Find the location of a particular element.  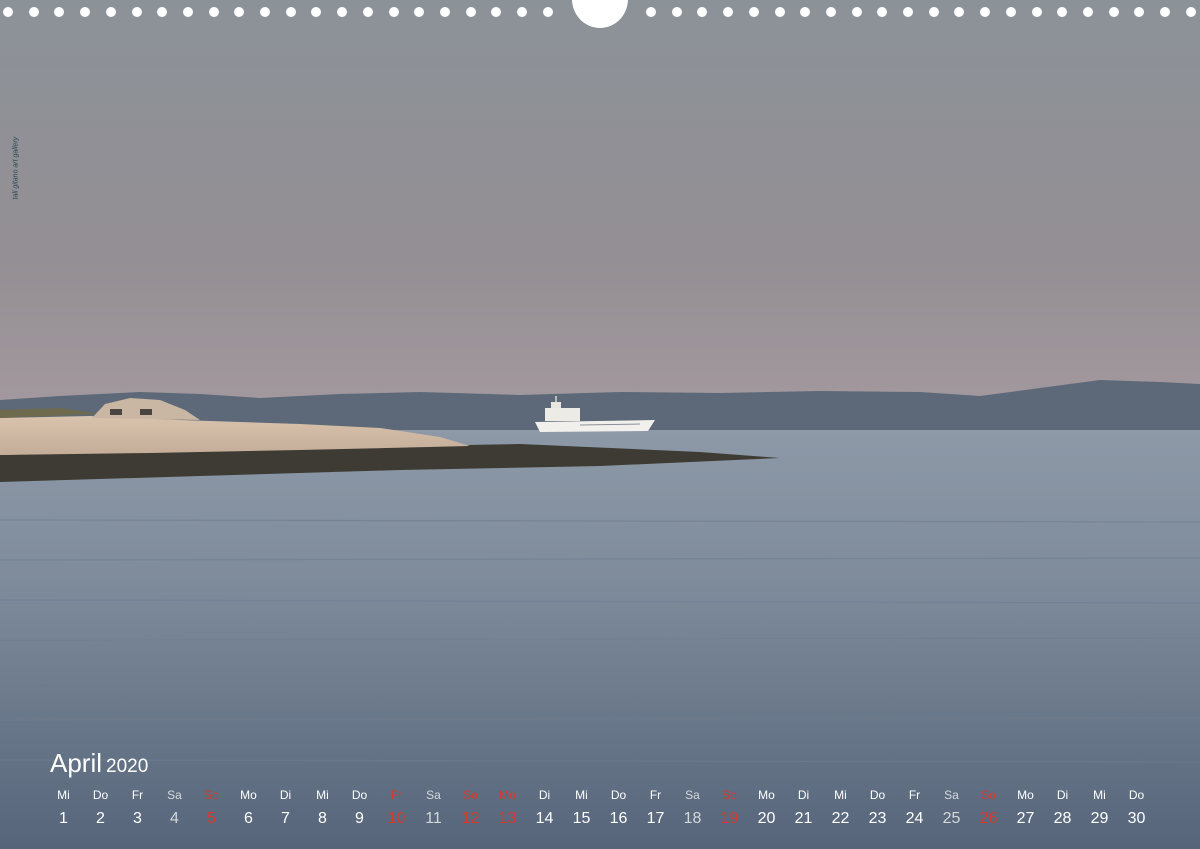

day-number: 9 is located at coordinates (359, 818).